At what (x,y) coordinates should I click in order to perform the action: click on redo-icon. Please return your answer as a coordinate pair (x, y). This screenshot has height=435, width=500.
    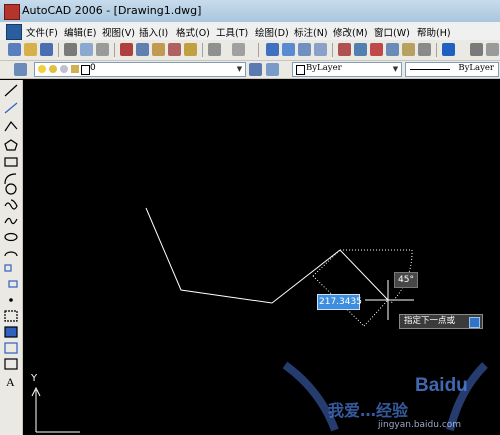
    Looking at the image, I should click on (238, 49).